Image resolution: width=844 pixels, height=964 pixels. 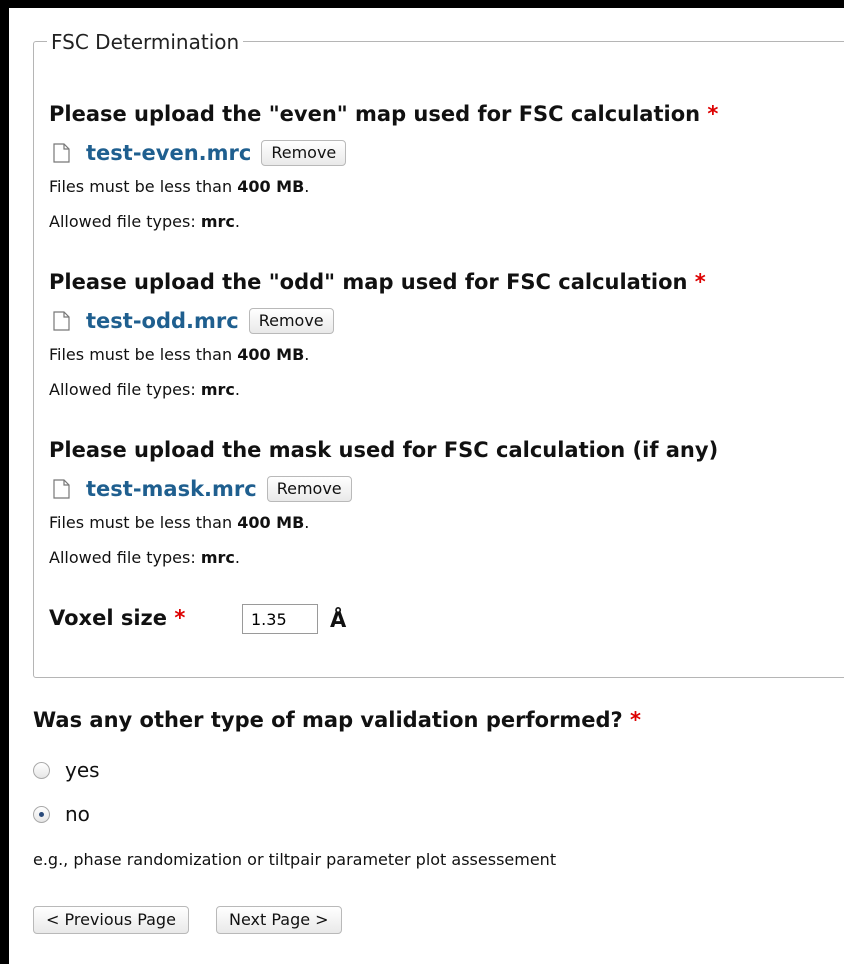 I want to click on odd-size-note: Files must be less than 400 MB., so click(x=179, y=355).